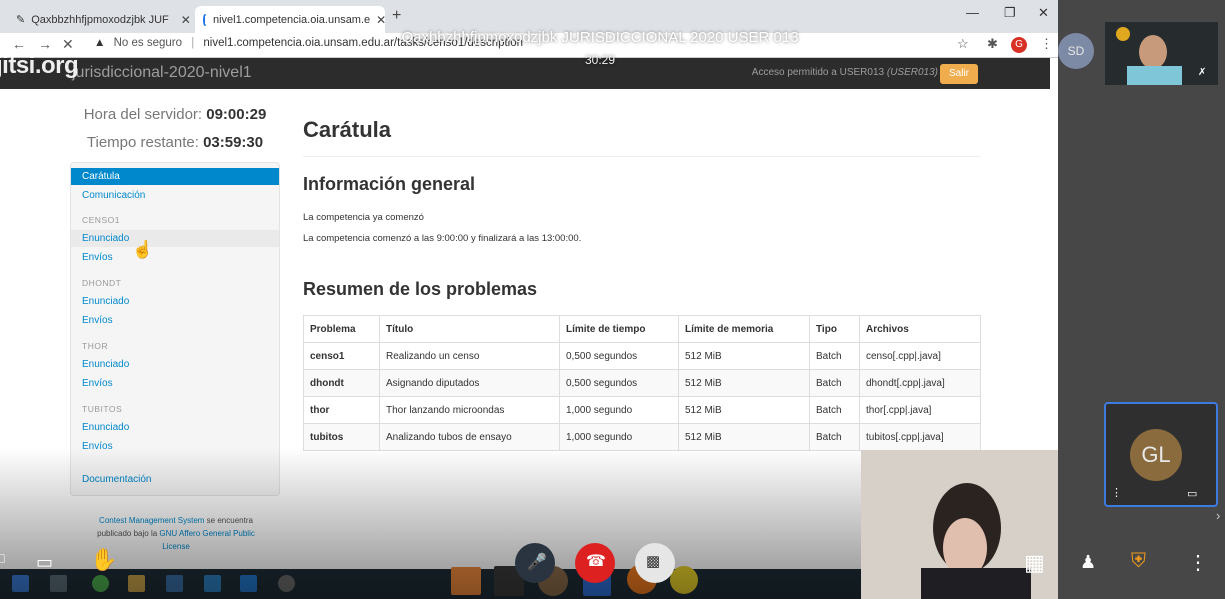 Image resolution: width=1225 pixels, height=599 pixels. I want to click on column-header: Archivos, so click(920, 329).